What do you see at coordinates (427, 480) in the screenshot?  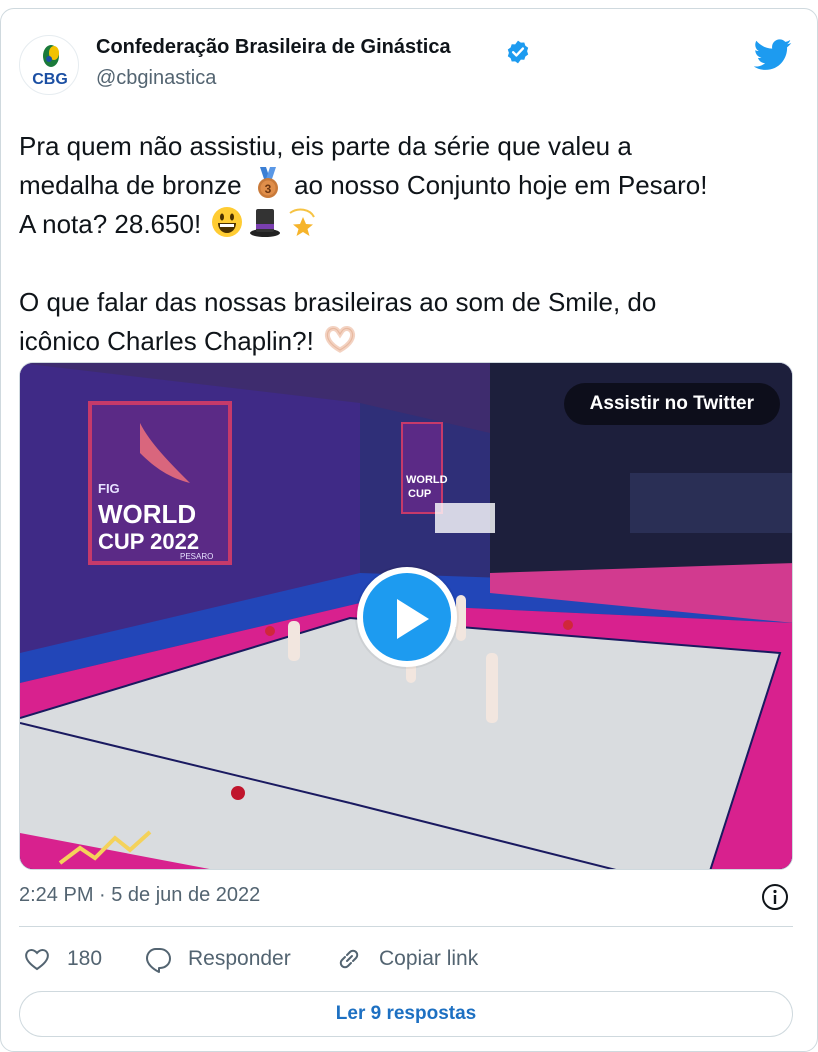 I see `side-banner-text: WORLD` at bounding box center [427, 480].